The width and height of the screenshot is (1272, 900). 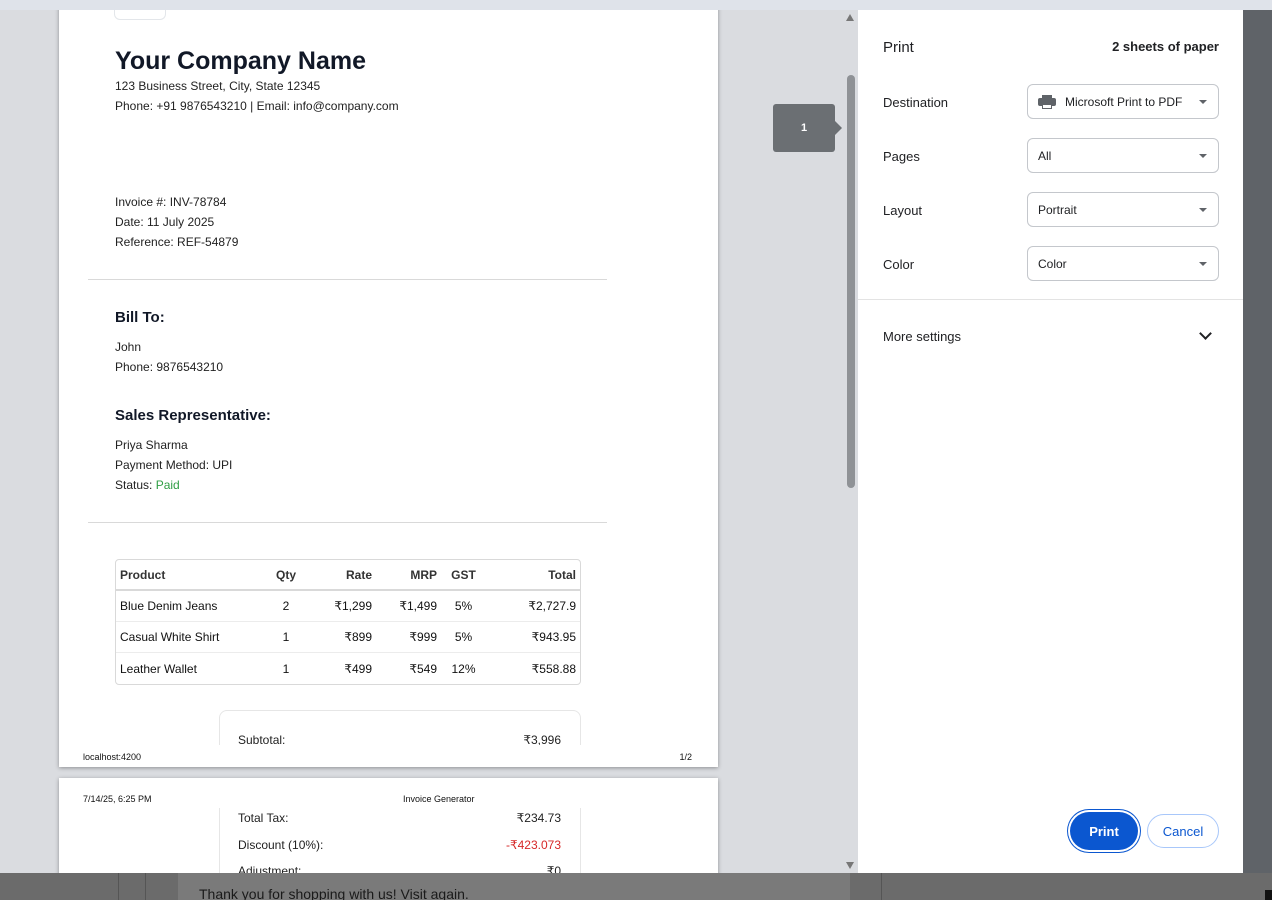 I want to click on company-address: 123 Business Street, City, State 12345, so click(x=218, y=86).